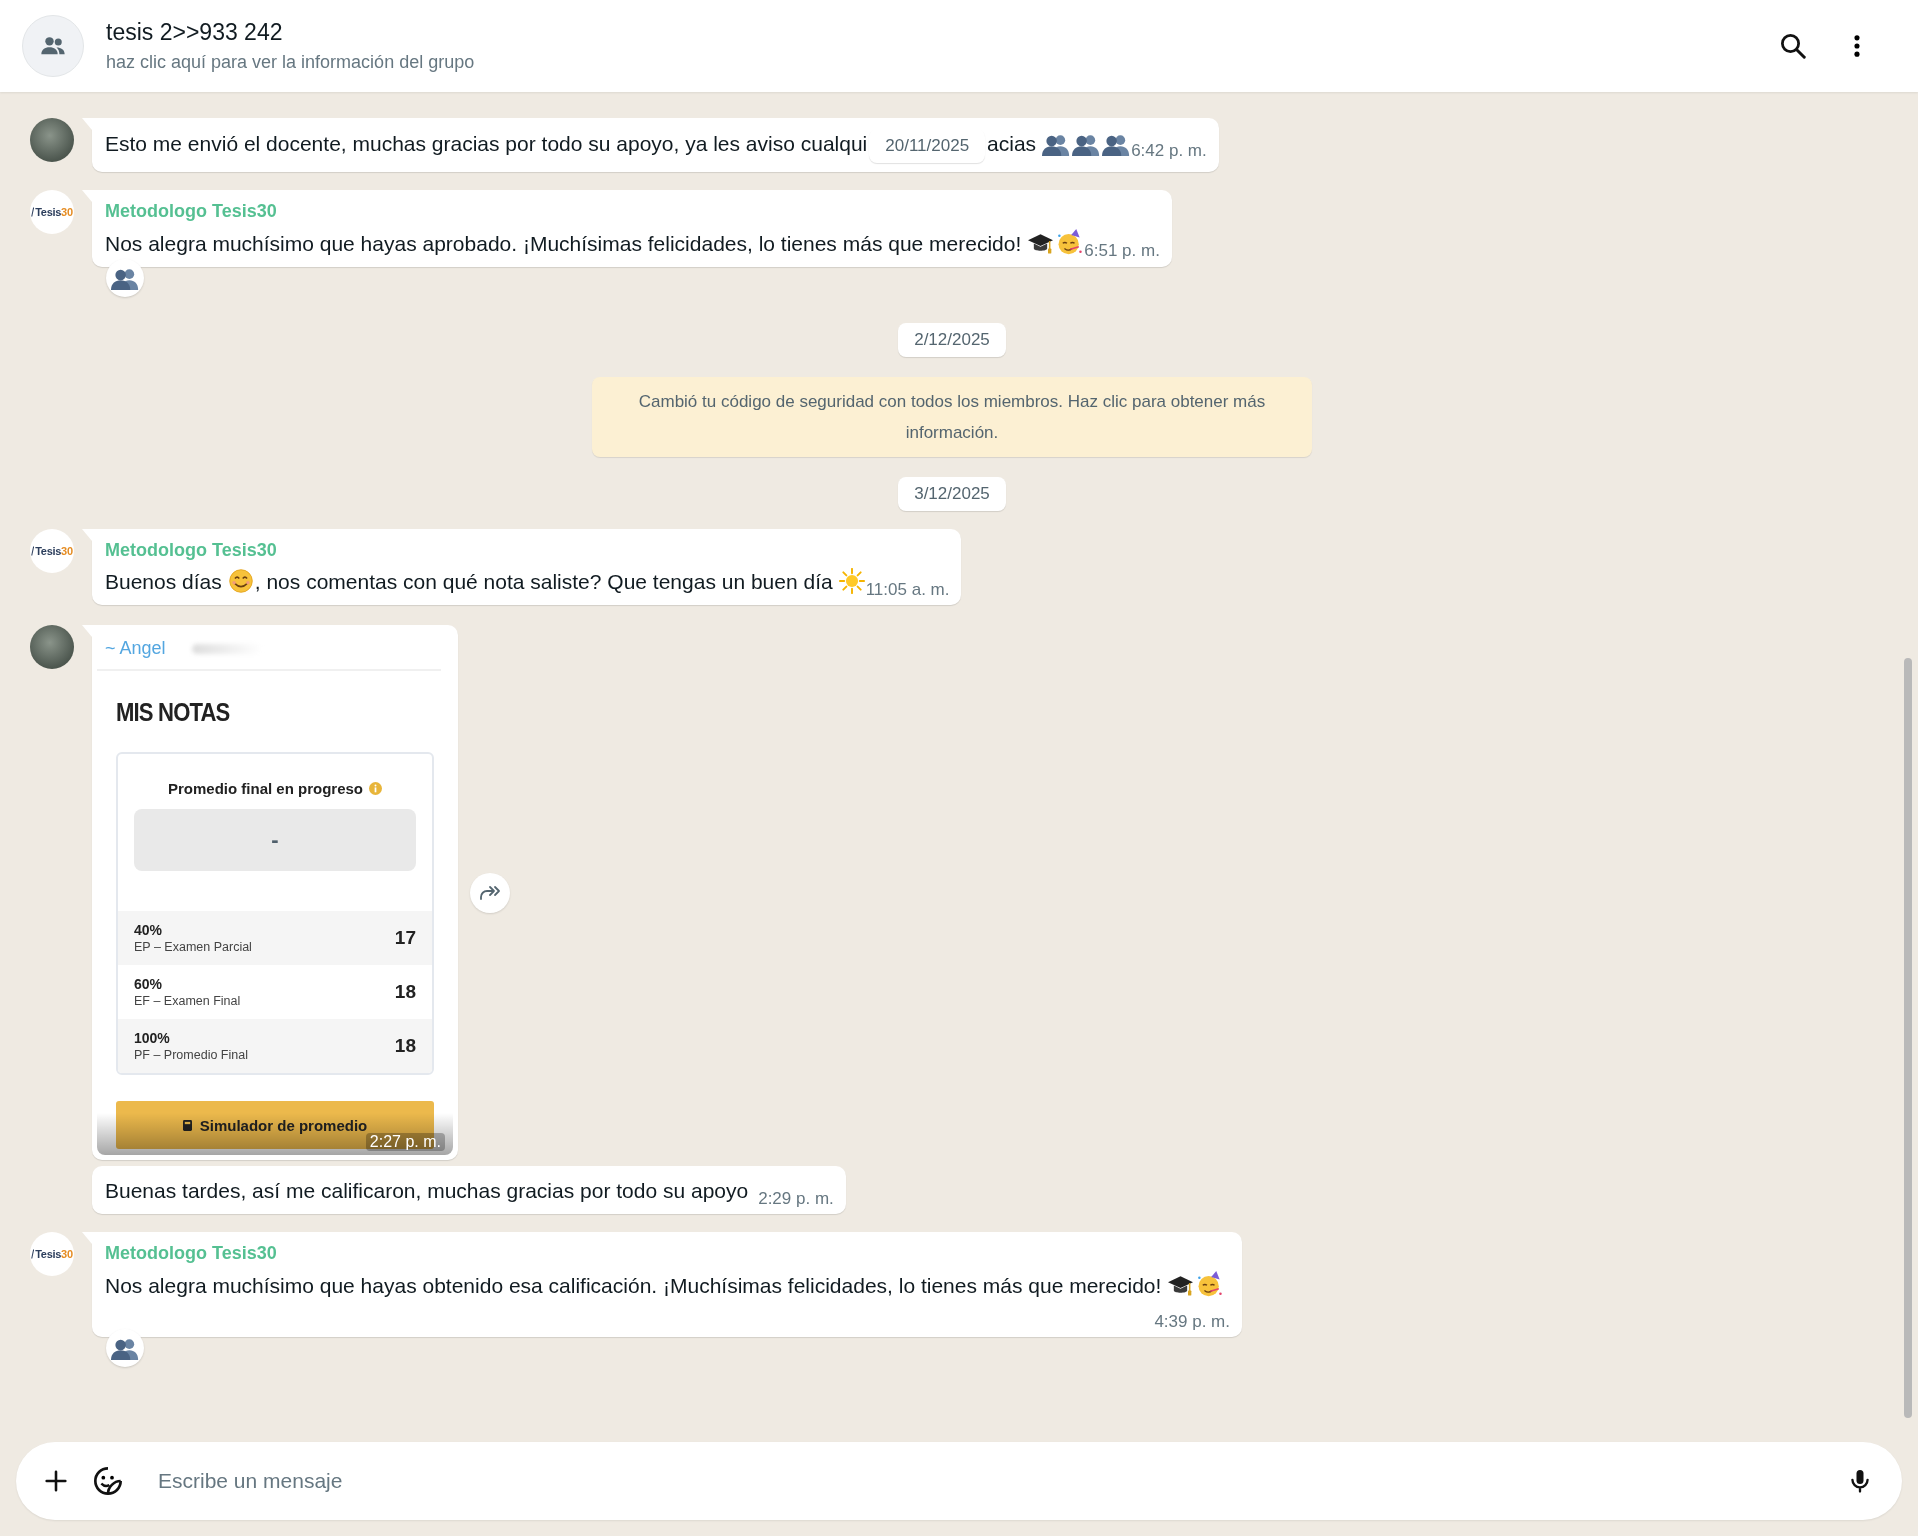 The height and width of the screenshot is (1536, 1918). I want to click on message-text: , nos comentas con qué nota saliste? Que tengas un buen día, so click(543, 581).